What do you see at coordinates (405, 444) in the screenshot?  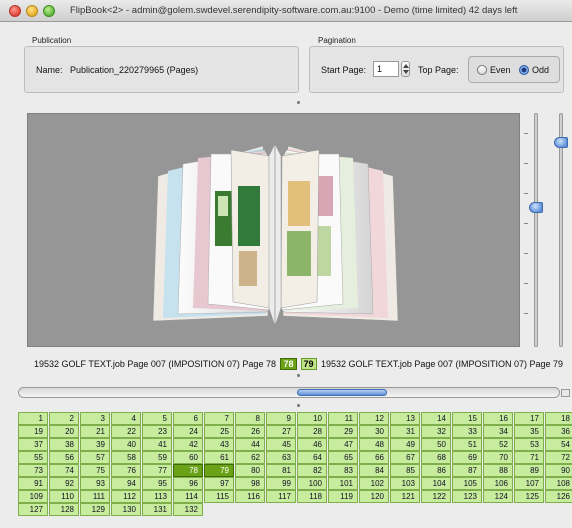 I see `page-cell-49: 49` at bounding box center [405, 444].